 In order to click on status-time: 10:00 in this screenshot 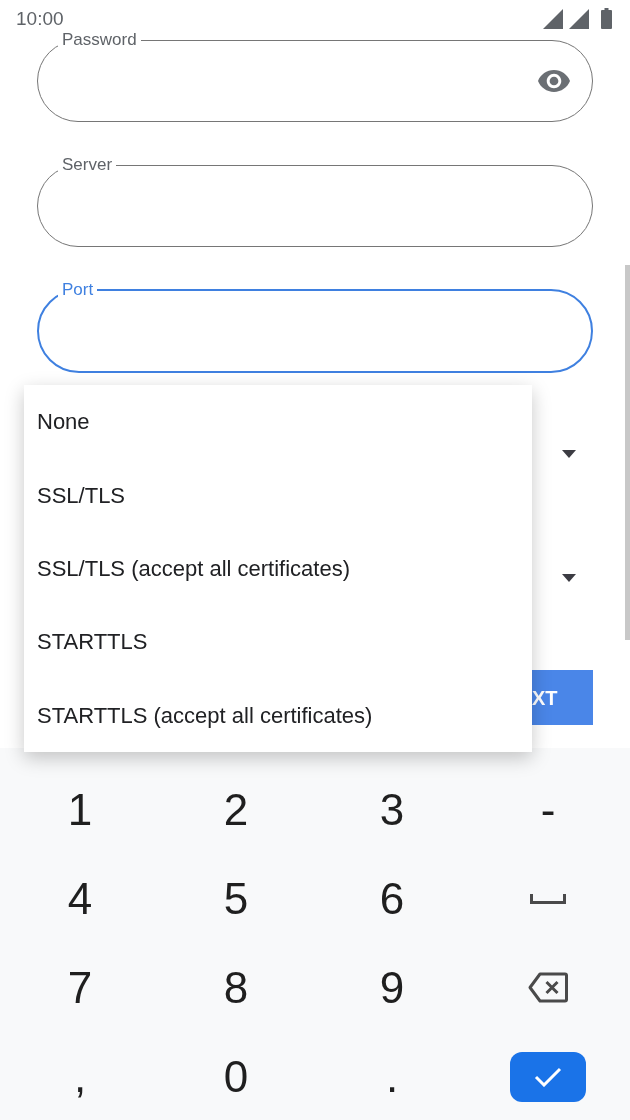, I will do `click(40, 19)`.